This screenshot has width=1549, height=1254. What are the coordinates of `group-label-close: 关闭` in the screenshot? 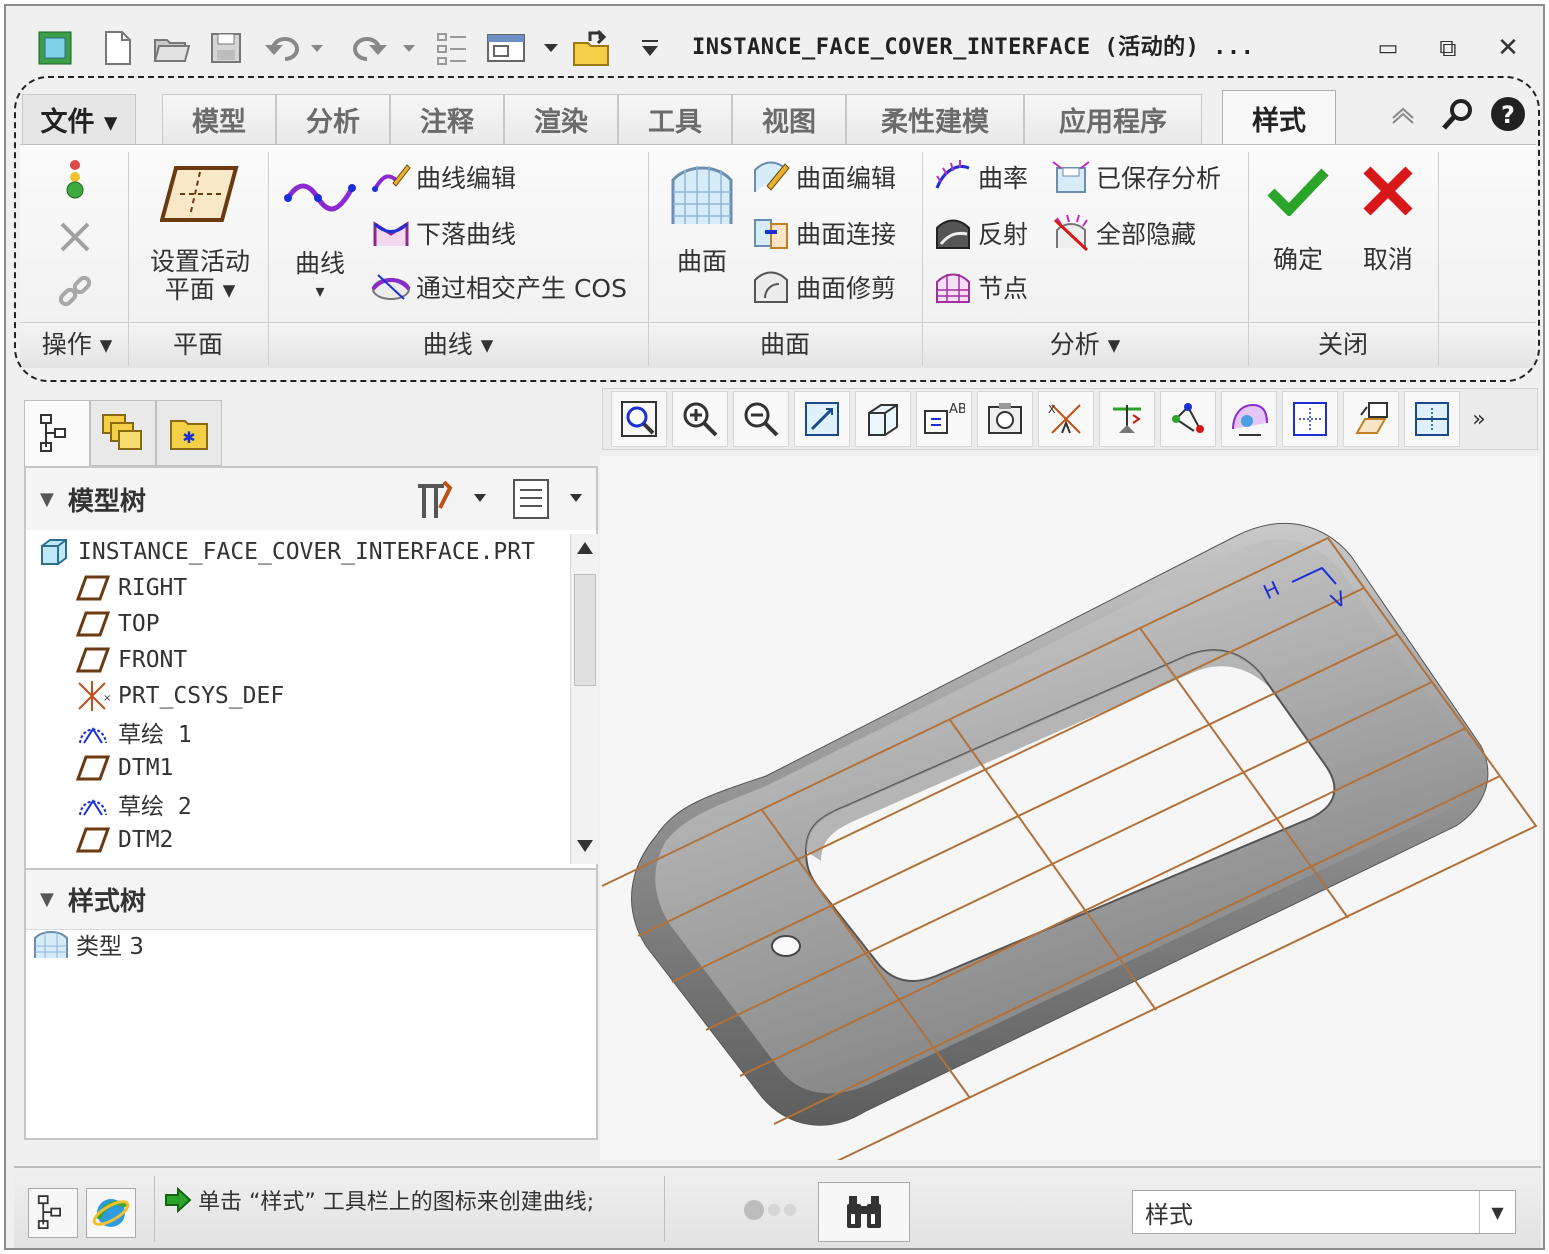 It's located at (1342, 344).